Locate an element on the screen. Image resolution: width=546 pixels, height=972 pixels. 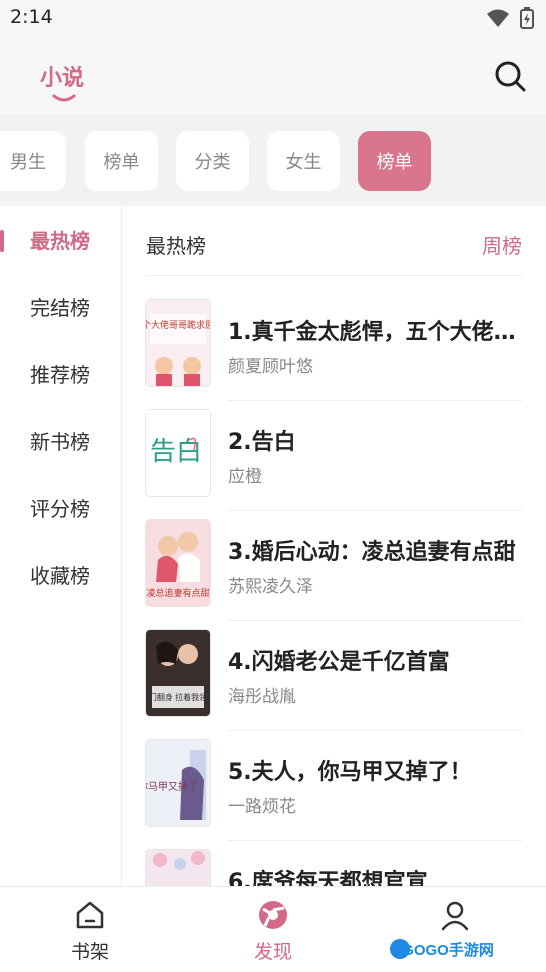
status-icons is located at coordinates (510, 18).